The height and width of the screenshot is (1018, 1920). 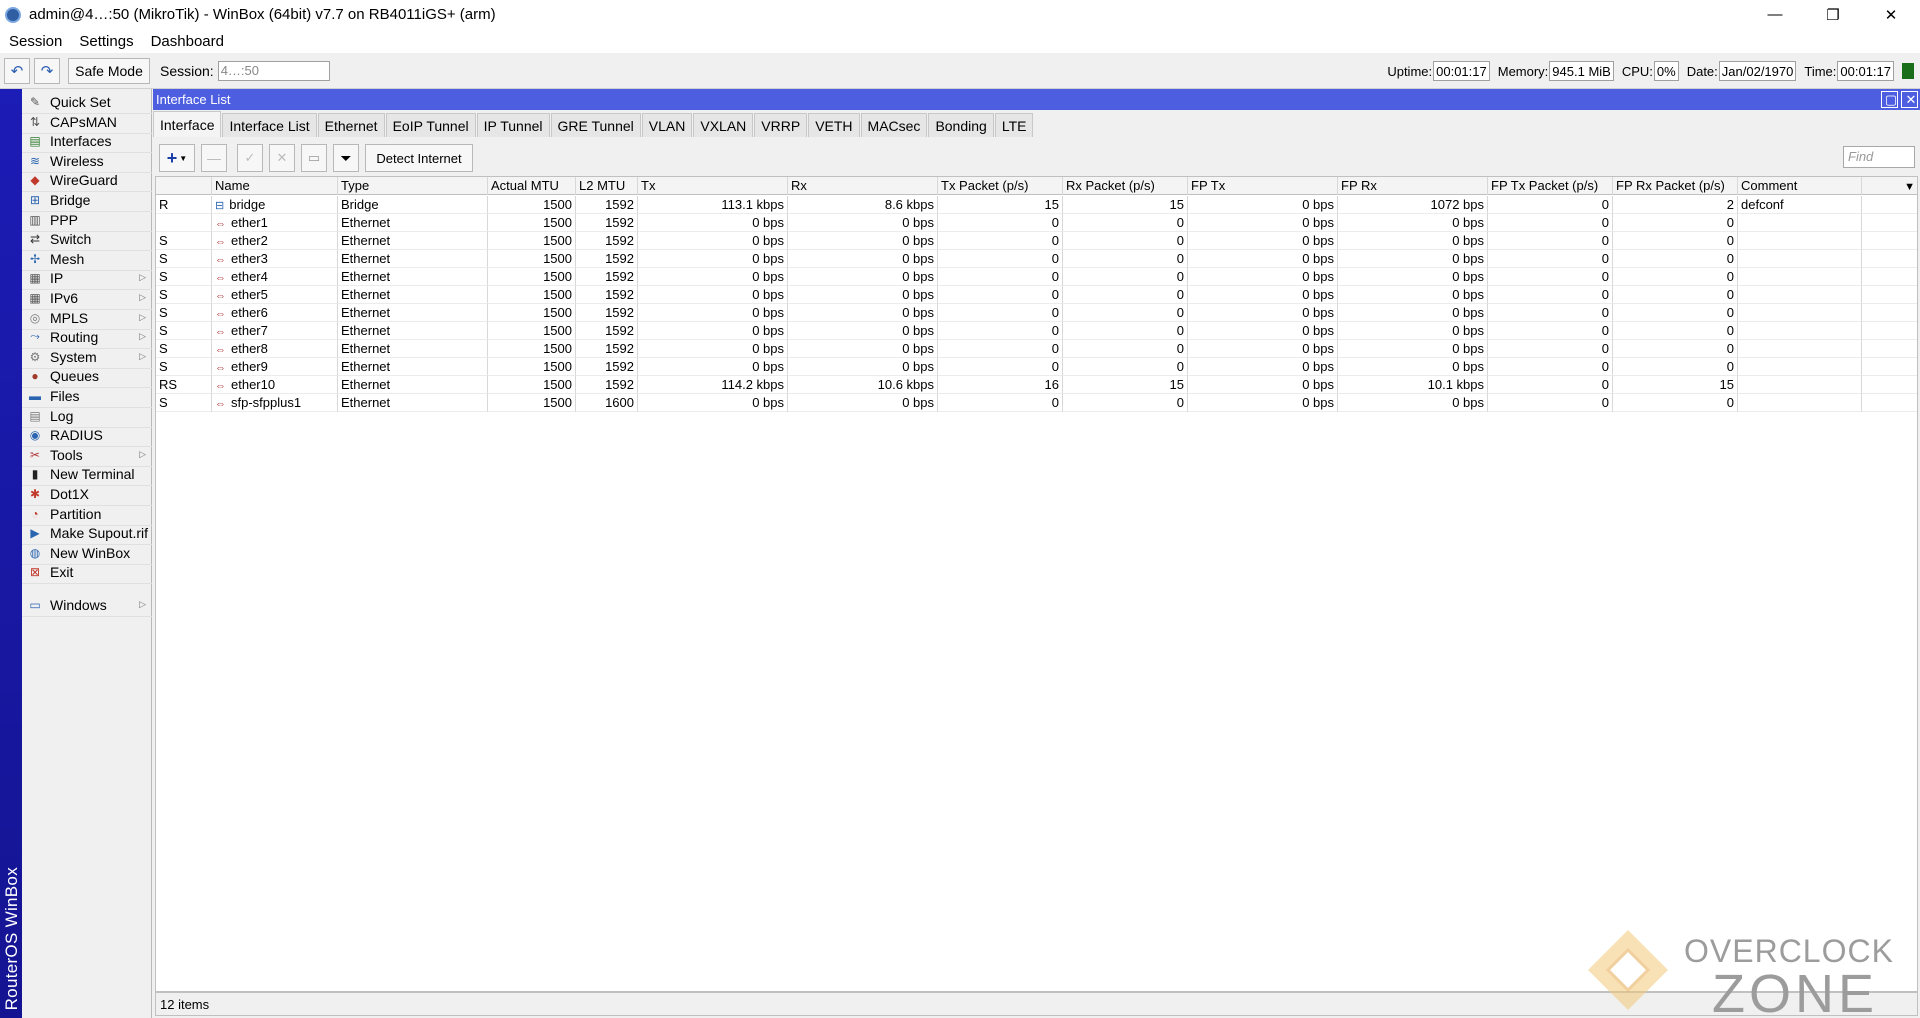 What do you see at coordinates (713, 186) in the screenshot?
I see `column-header-tx: Tx` at bounding box center [713, 186].